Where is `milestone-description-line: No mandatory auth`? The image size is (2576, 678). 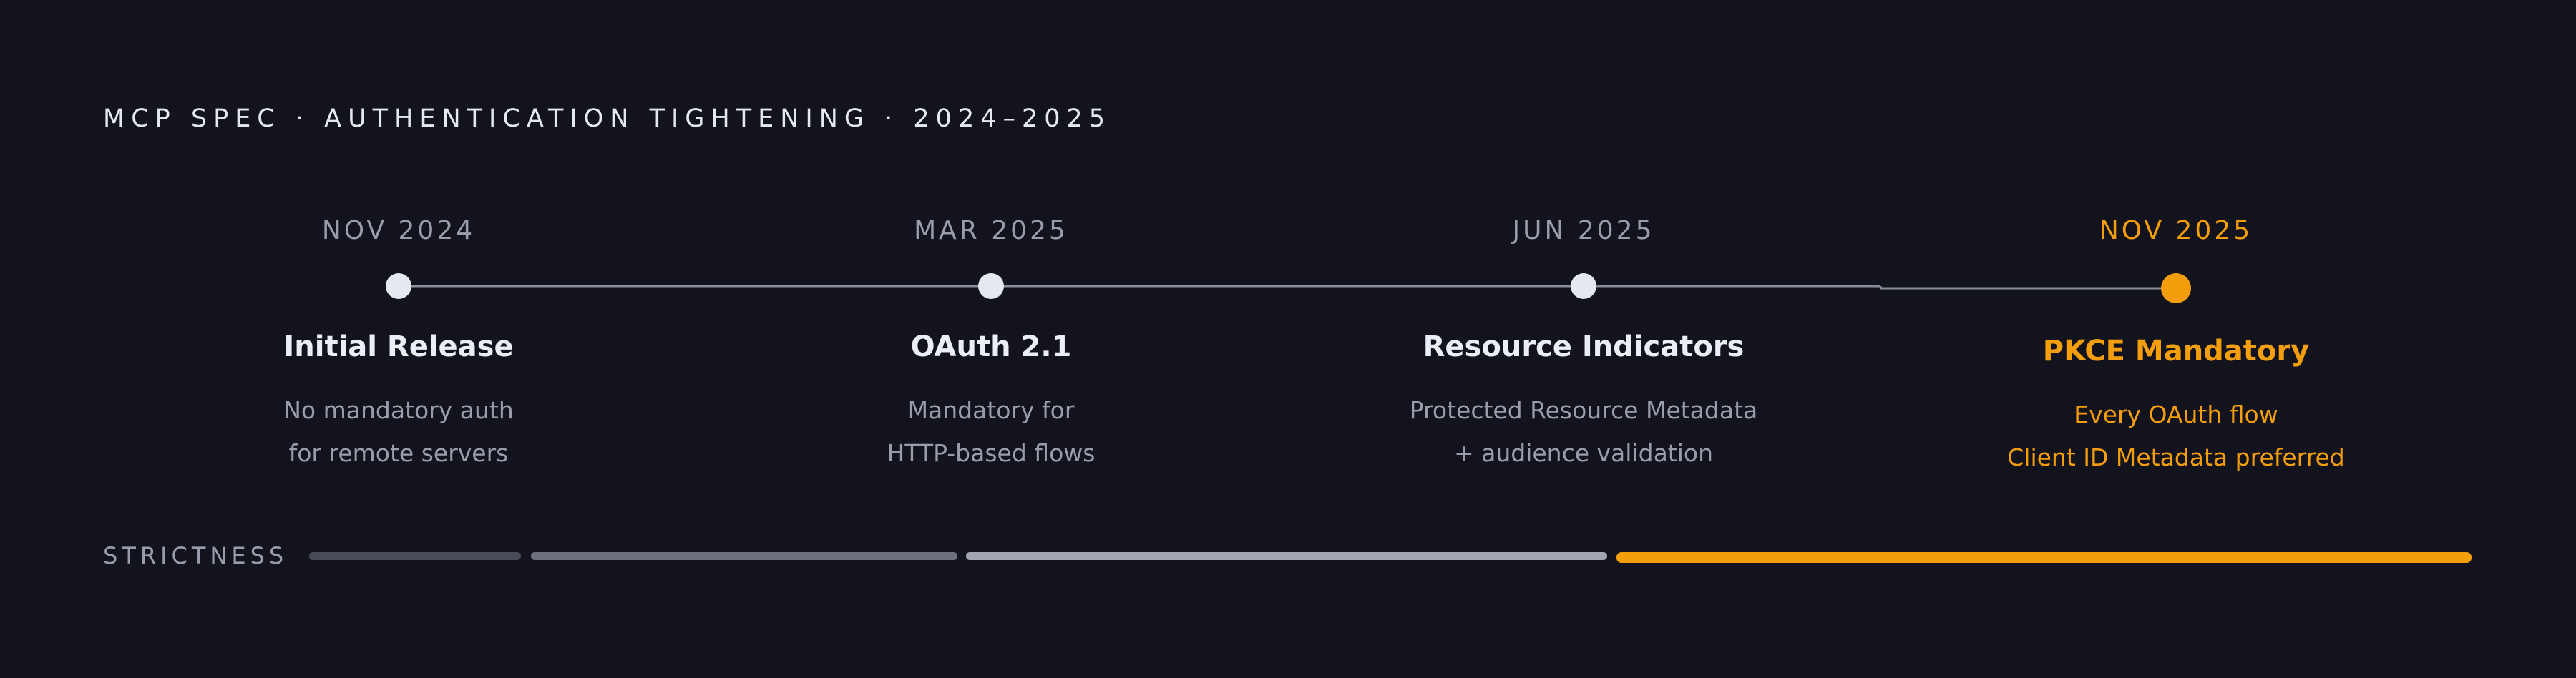
milestone-description-line: No mandatory auth is located at coordinates (398, 410).